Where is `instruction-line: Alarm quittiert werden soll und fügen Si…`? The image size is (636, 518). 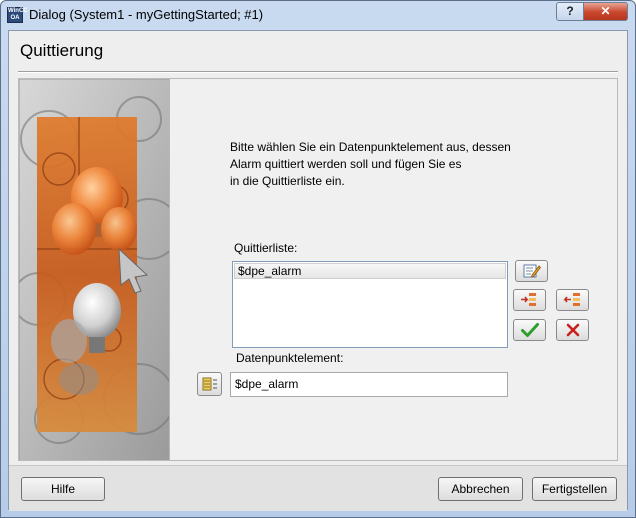
instruction-line: Alarm quittiert werden soll und fügen Si… is located at coordinates (346, 164).